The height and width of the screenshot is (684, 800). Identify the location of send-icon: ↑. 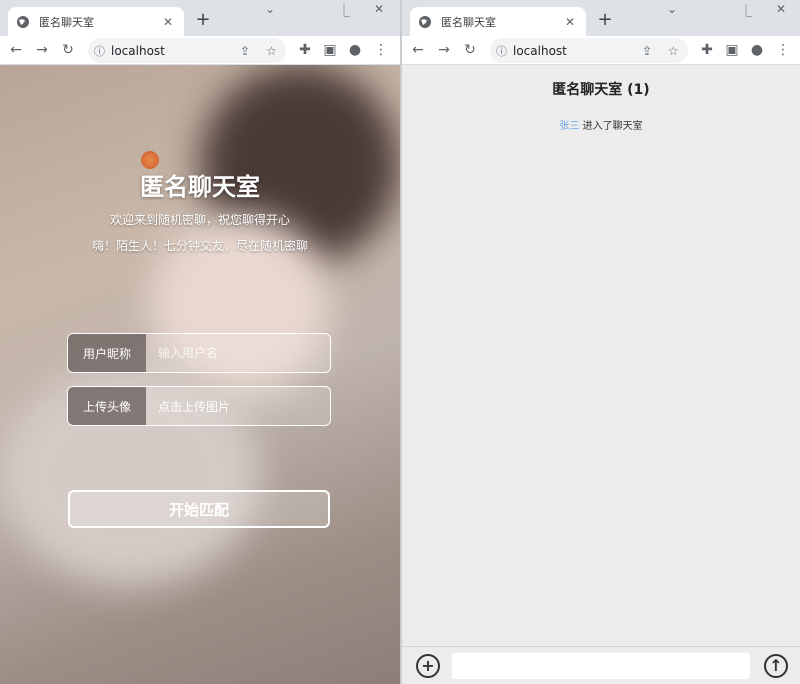
(776, 666).